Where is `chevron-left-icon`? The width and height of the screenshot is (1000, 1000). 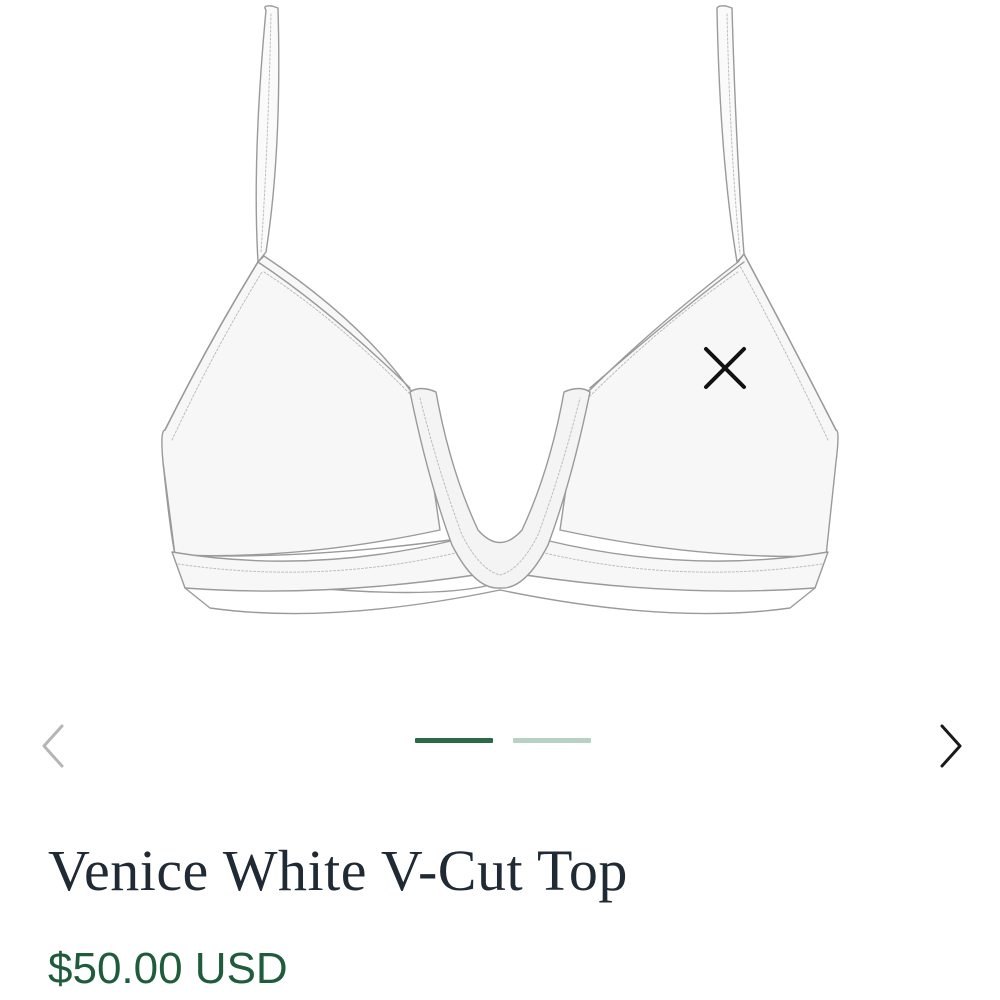 chevron-left-icon is located at coordinates (53, 746).